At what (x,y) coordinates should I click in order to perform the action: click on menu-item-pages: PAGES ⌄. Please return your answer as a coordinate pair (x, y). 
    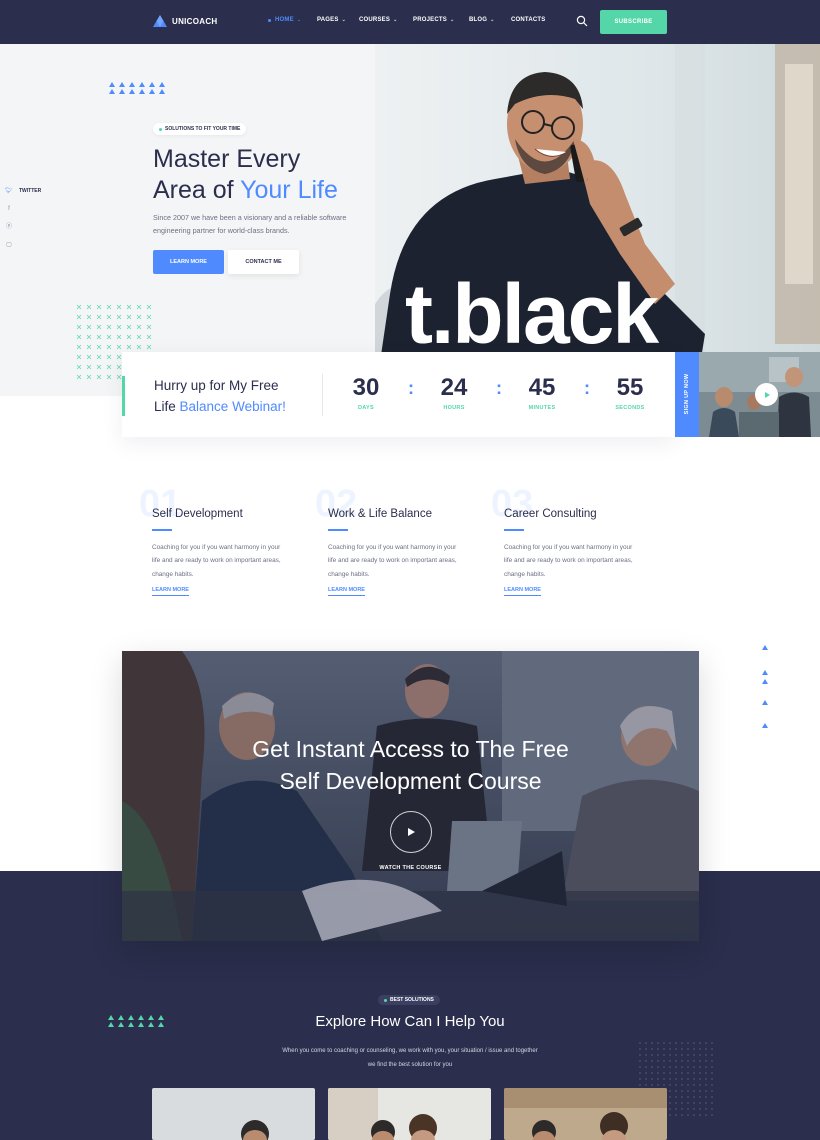
    Looking at the image, I should click on (338, 20).